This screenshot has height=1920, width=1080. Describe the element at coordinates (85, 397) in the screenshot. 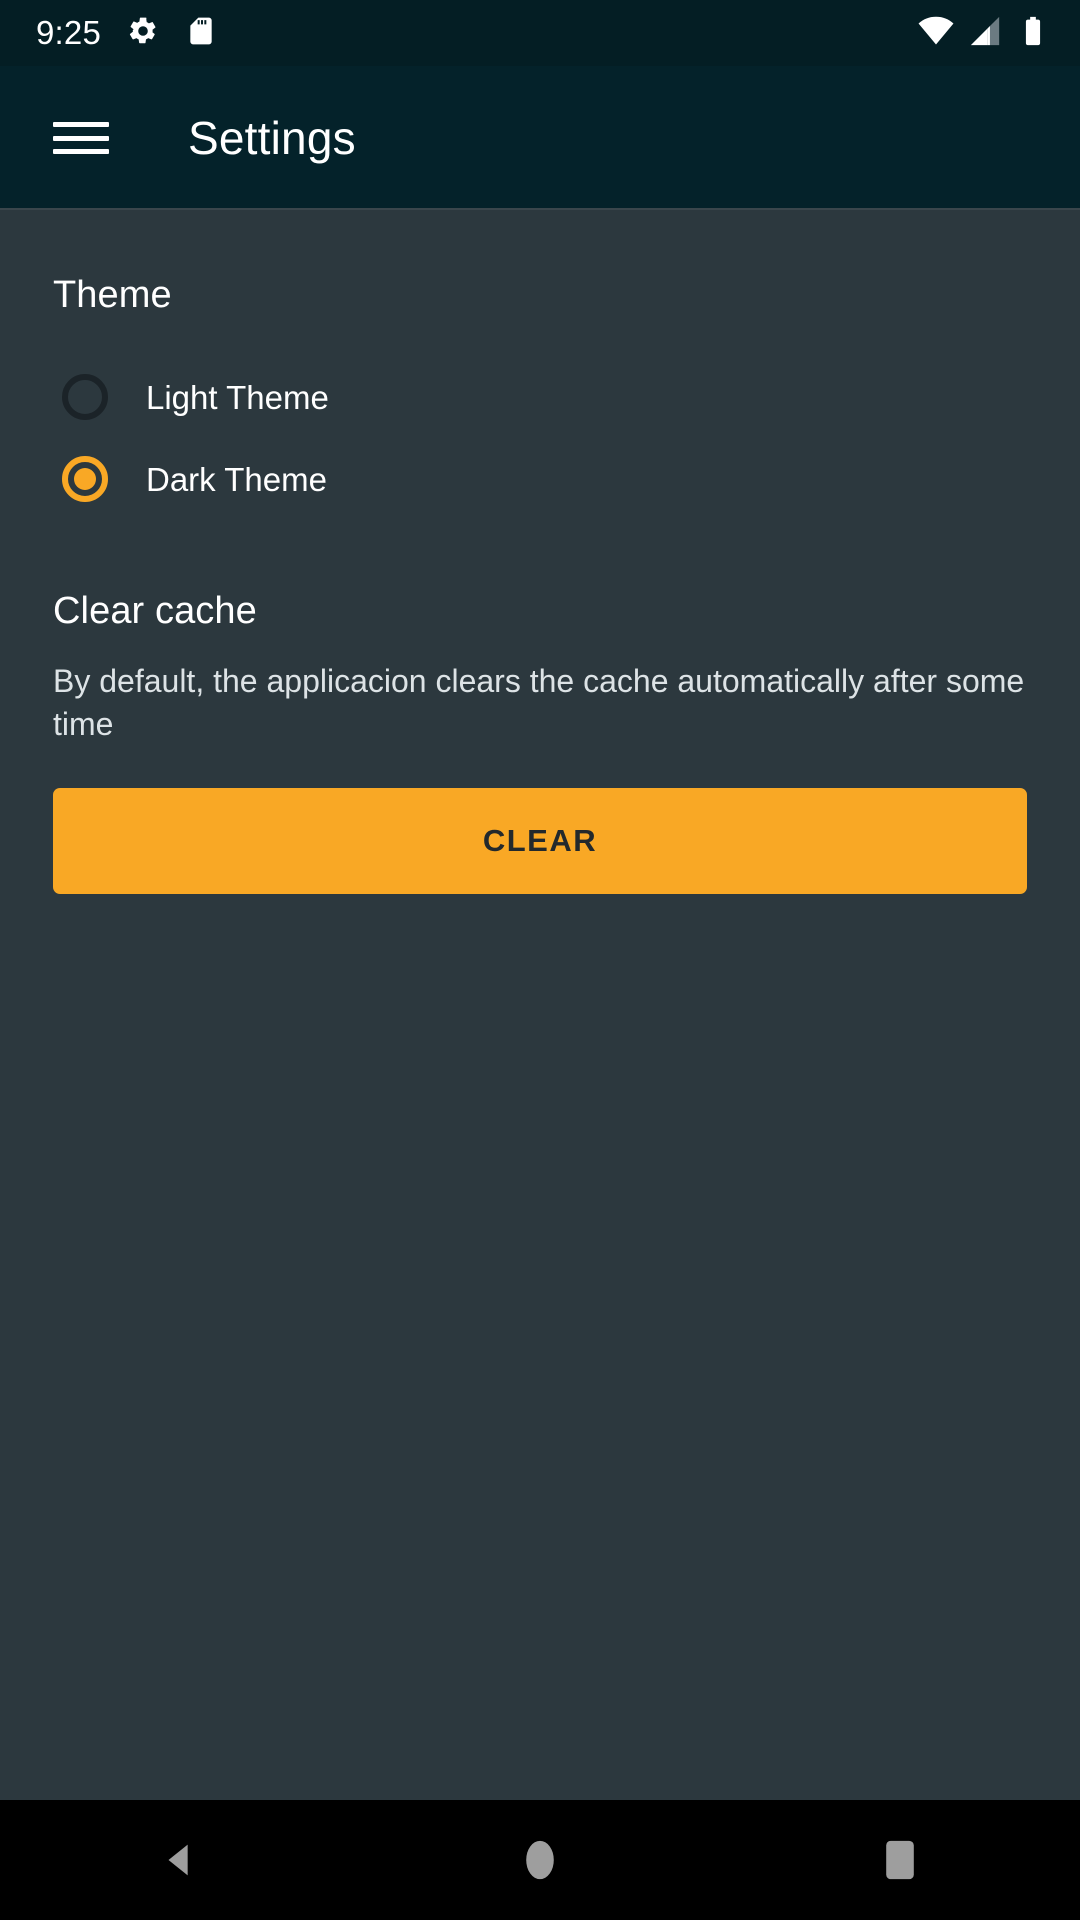

I see `radio-button-light-theme-icon` at that location.